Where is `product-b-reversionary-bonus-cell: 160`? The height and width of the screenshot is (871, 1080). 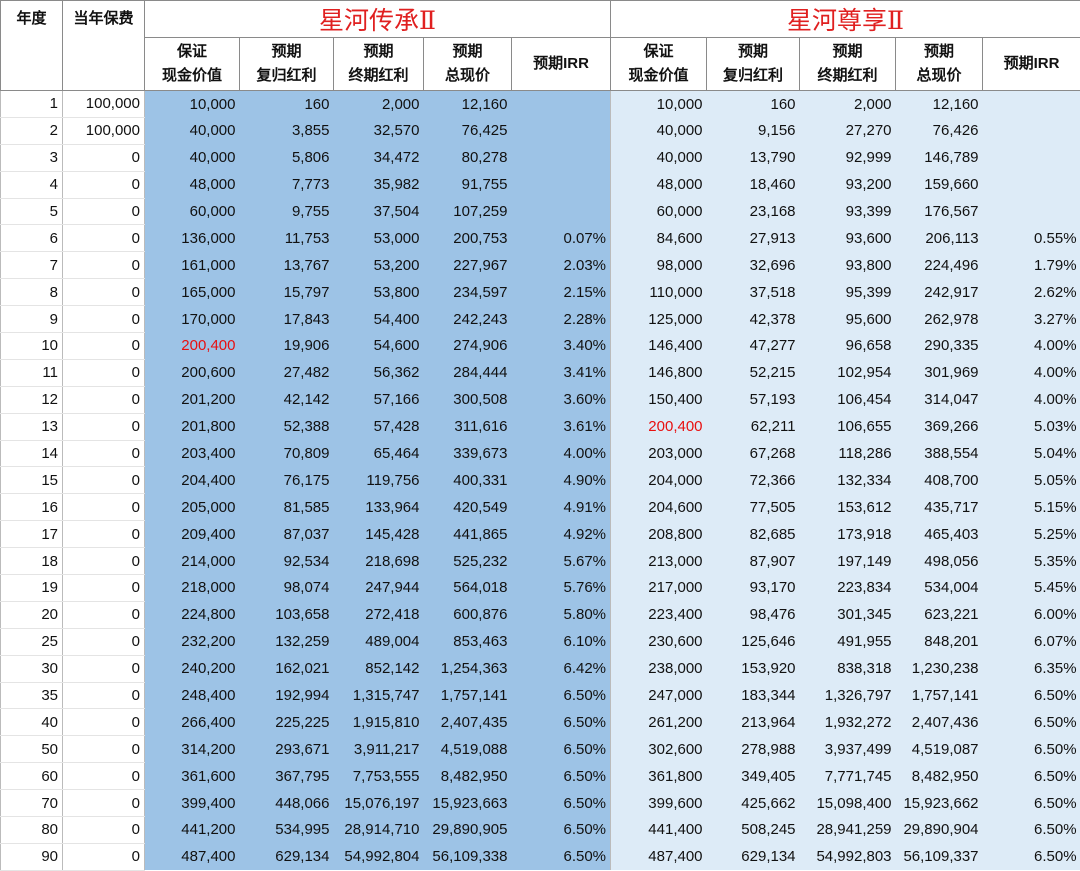
product-b-reversionary-bonus-cell: 160 is located at coordinates (753, 104).